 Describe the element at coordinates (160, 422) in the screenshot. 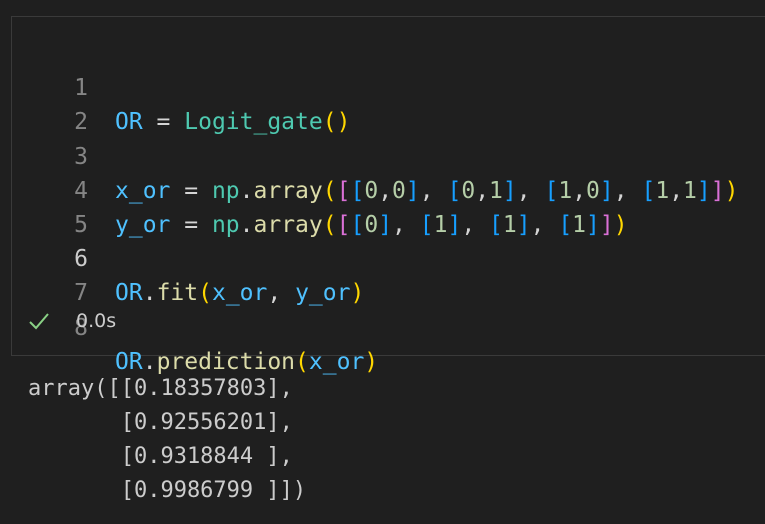

I see `output-line: [0.92556201],` at that location.